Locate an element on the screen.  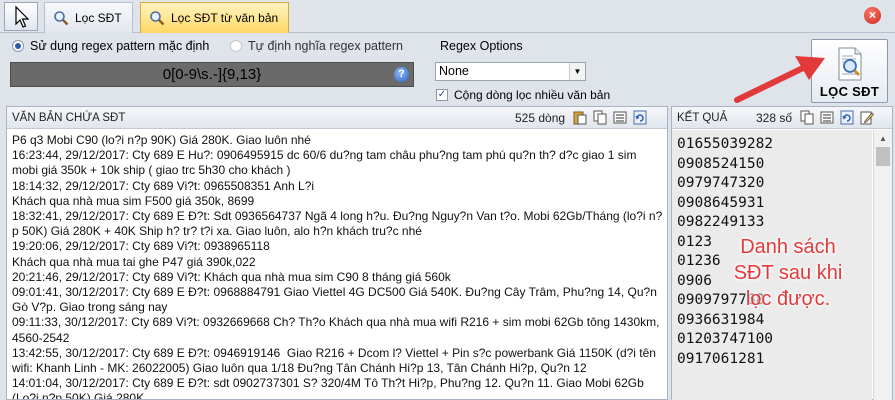
multiline-checkbox: ✓ is located at coordinates (442, 95).